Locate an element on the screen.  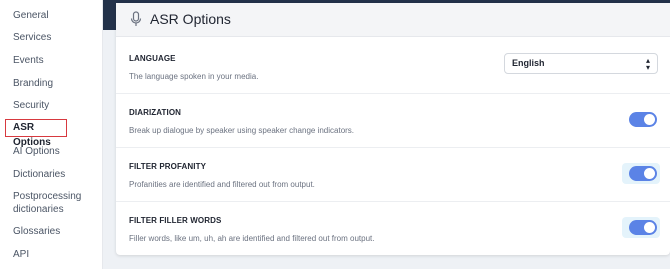
language-select-value: English is located at coordinates (528, 63).